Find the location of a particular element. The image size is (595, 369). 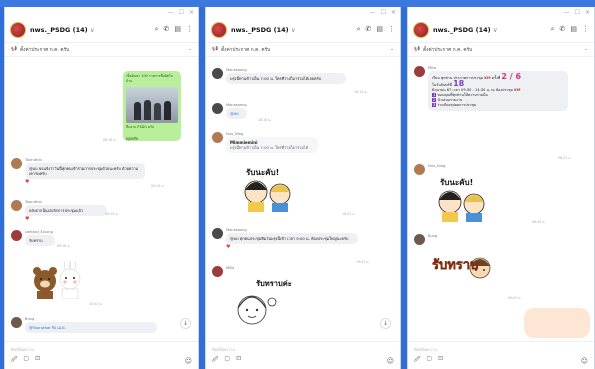

group-photo is located at coordinates (152, 105).